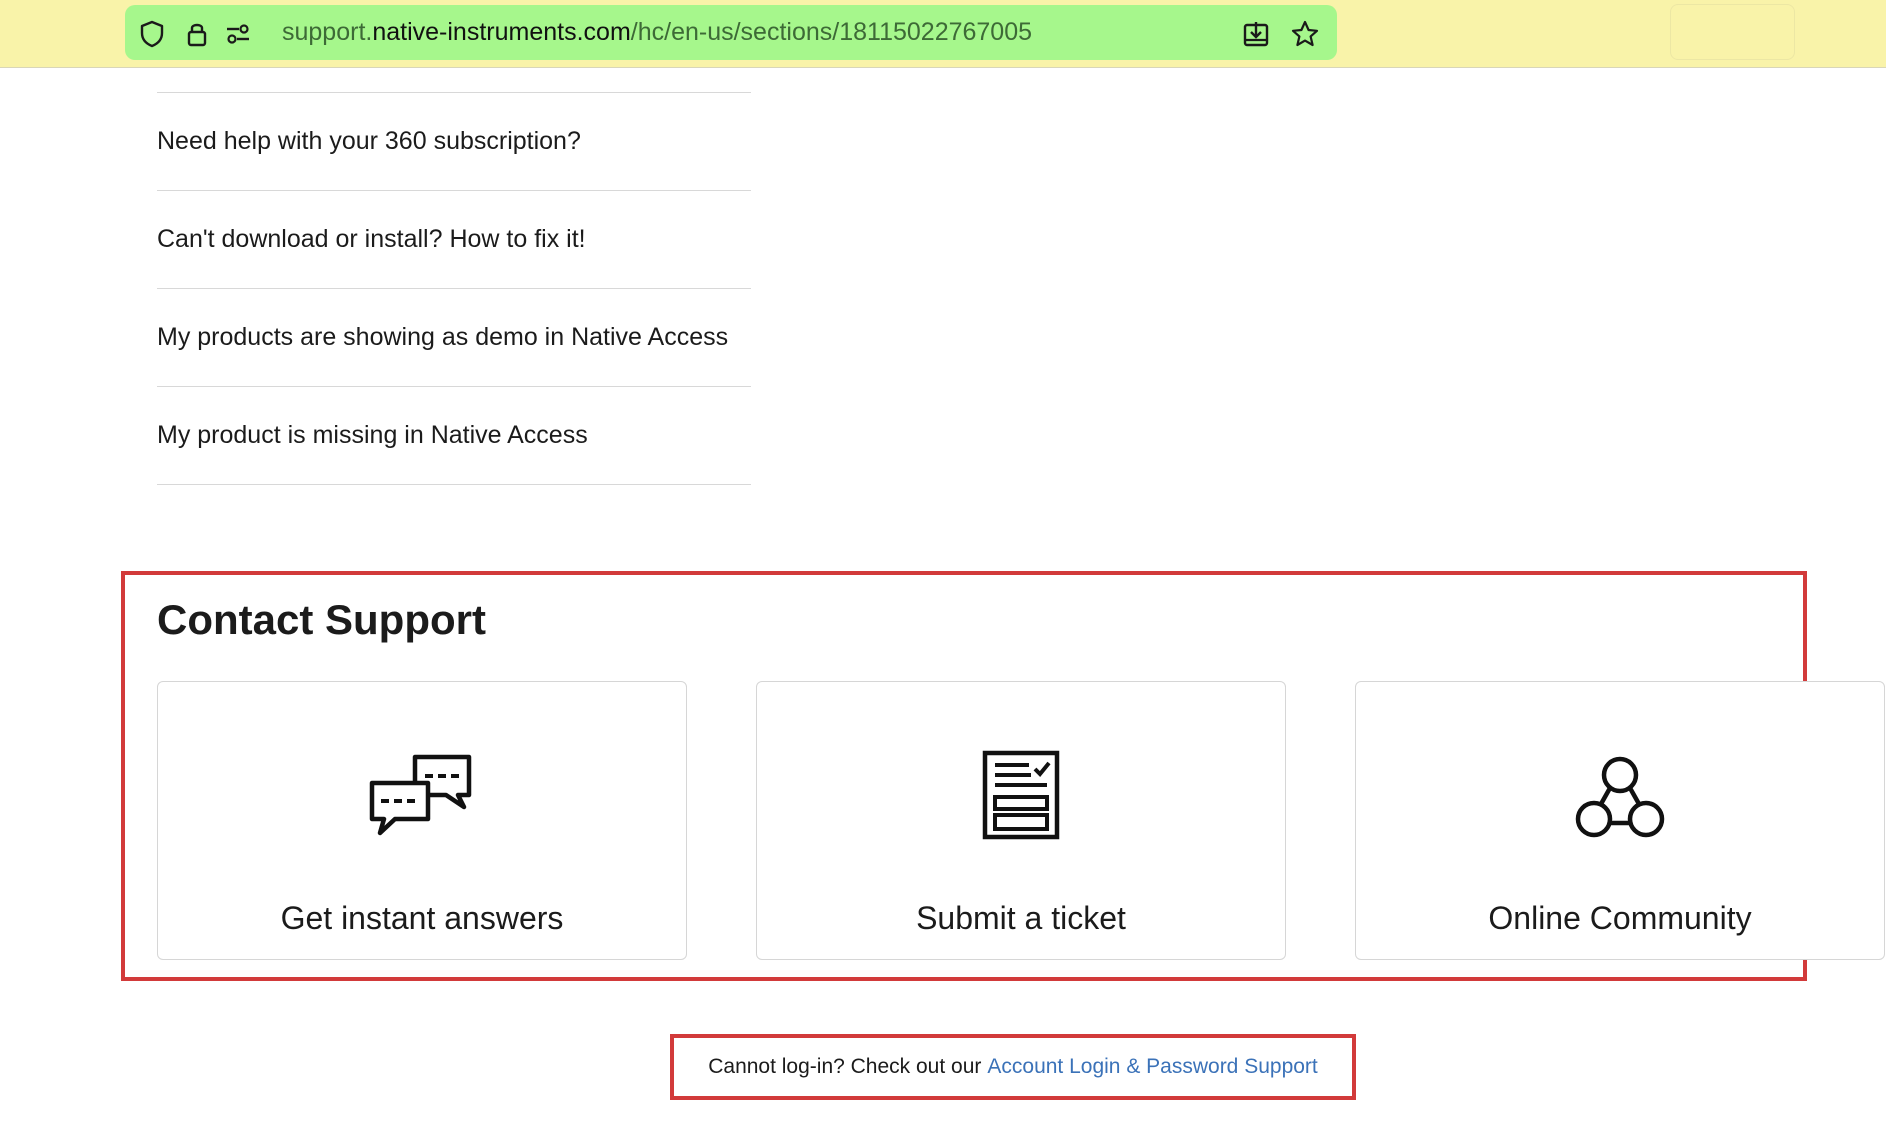  What do you see at coordinates (1305, 34) in the screenshot?
I see `bookmark-star-icon` at bounding box center [1305, 34].